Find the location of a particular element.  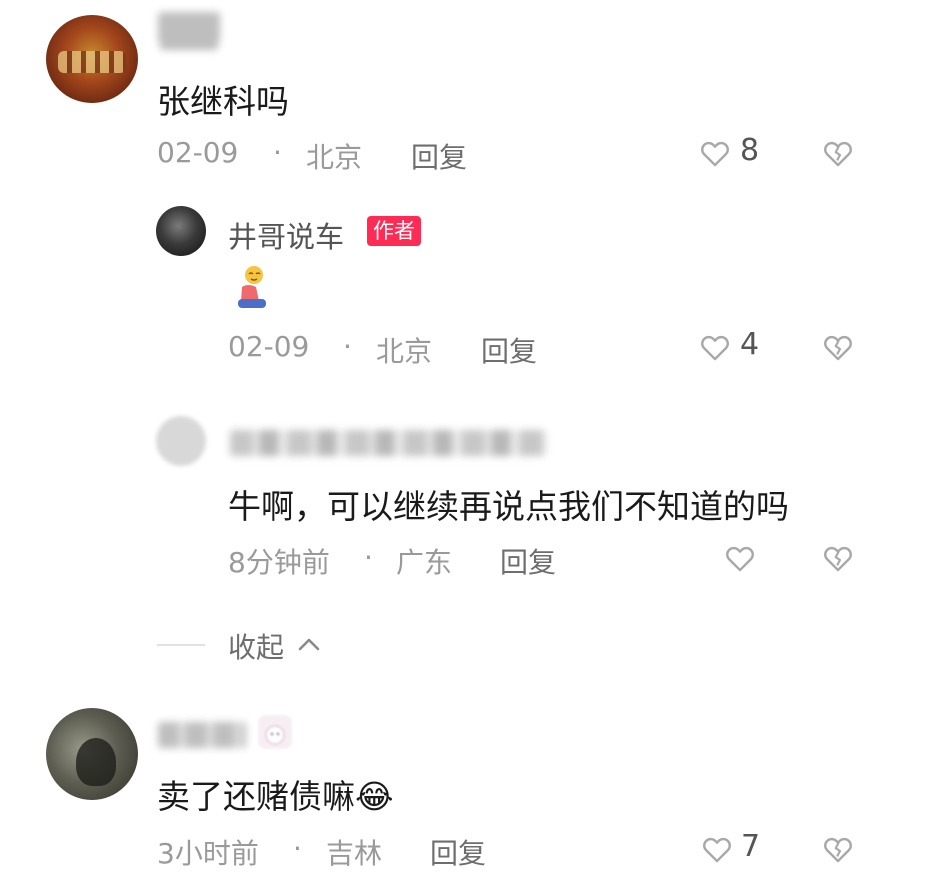

kneeling-person-icon is located at coordinates (252, 287).